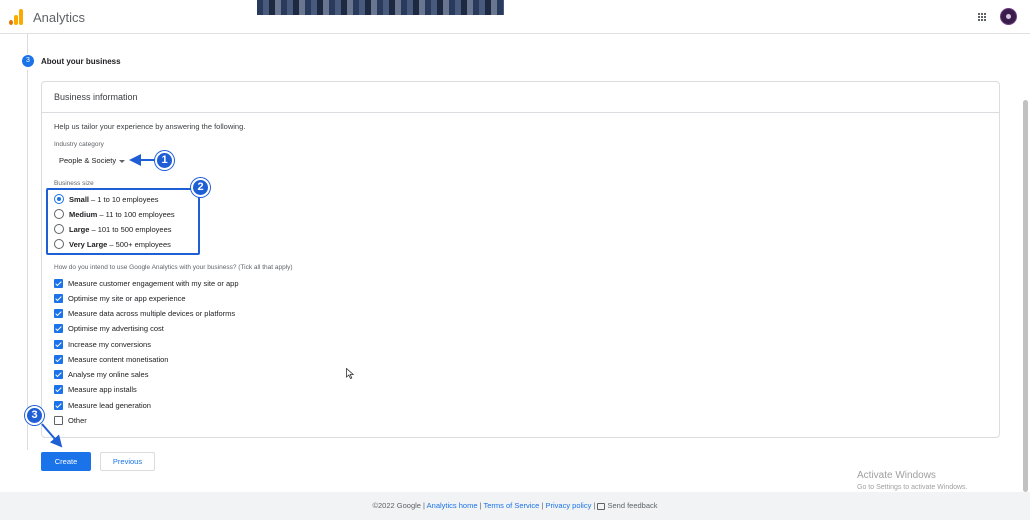 This screenshot has width=1030, height=520. Describe the element at coordinates (34, 415) in the screenshot. I see `annotation-badge-3: 3` at that location.